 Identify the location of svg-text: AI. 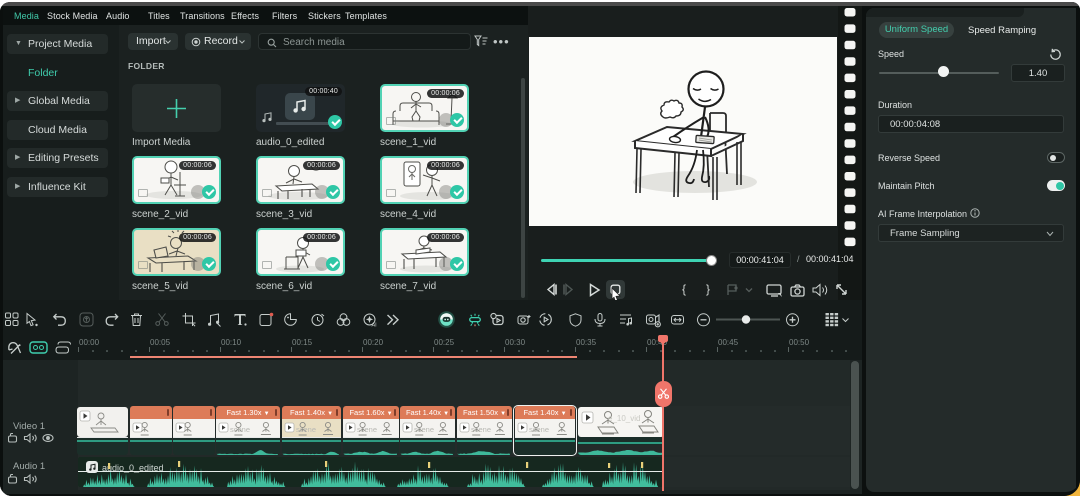
(375, 326).